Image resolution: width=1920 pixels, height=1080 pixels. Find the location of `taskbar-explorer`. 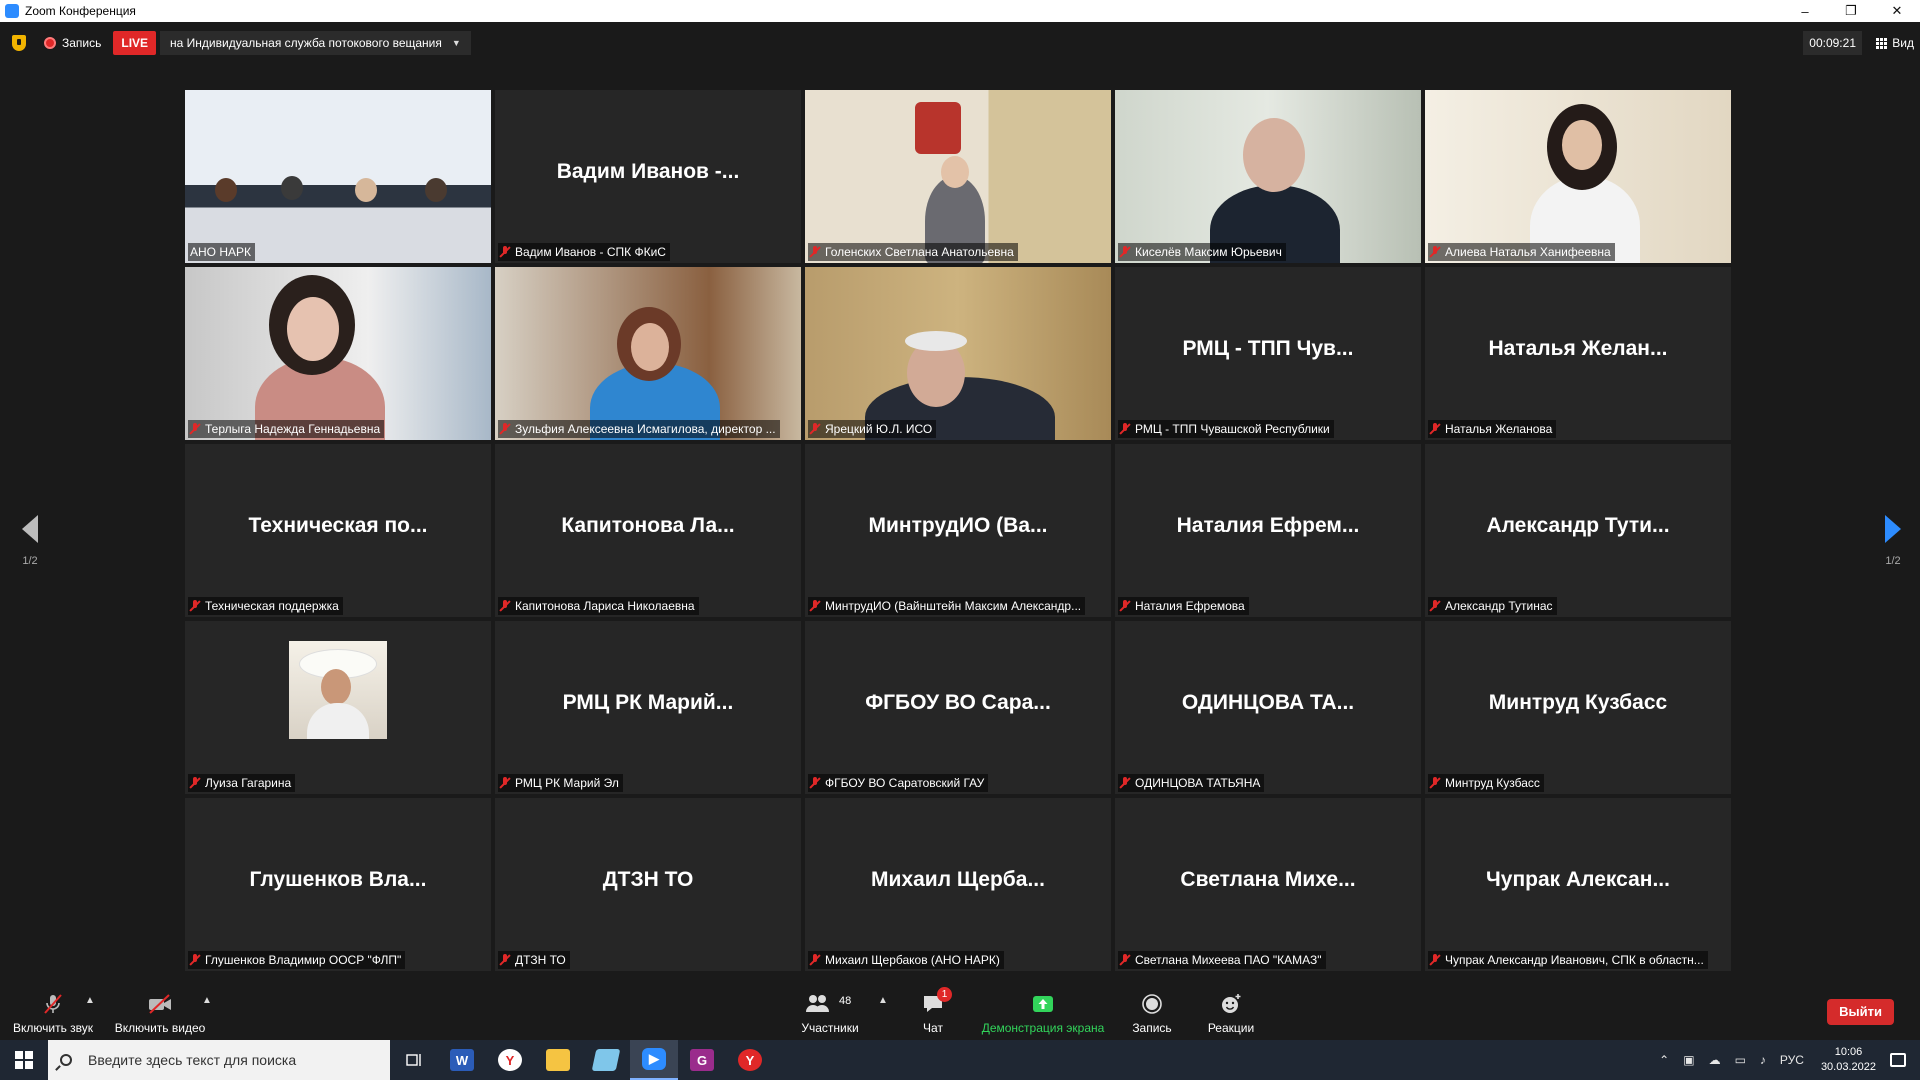

taskbar-explorer is located at coordinates (558, 1060).